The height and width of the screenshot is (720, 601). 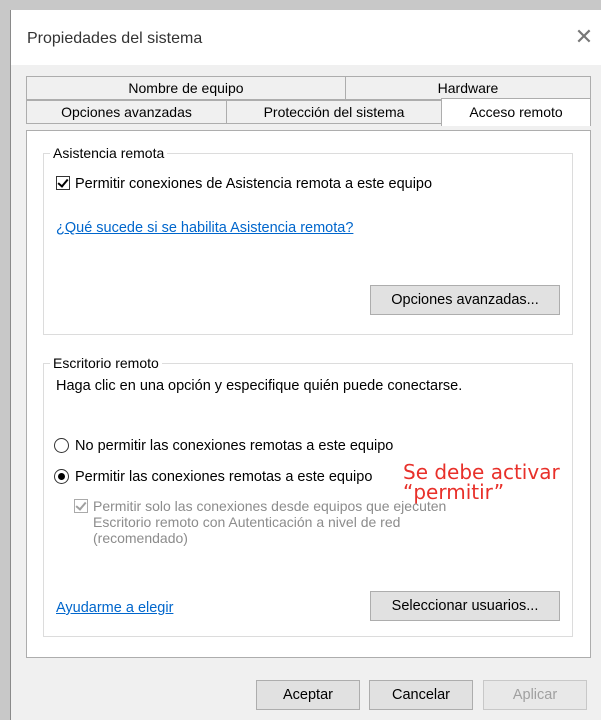 What do you see at coordinates (535, 695) in the screenshot?
I see `apply-button: Aplicar` at bounding box center [535, 695].